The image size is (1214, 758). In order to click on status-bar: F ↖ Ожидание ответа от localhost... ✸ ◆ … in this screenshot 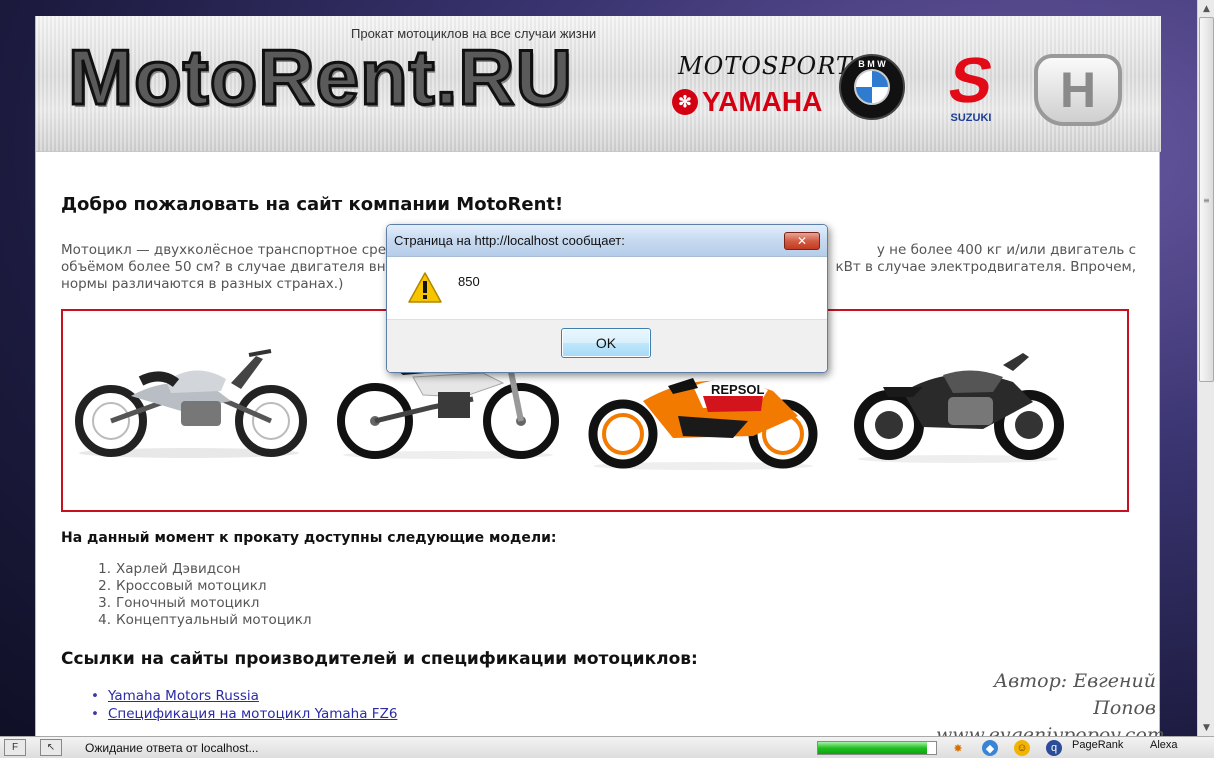, I will do `click(607, 747)`.